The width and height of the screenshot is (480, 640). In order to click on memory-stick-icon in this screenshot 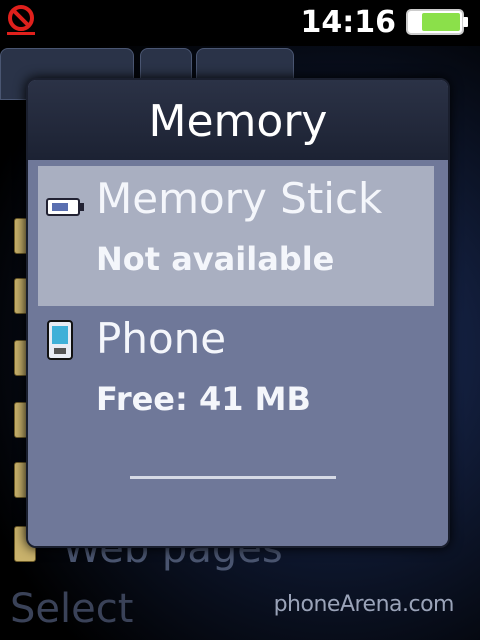, I will do `click(65, 207)`.